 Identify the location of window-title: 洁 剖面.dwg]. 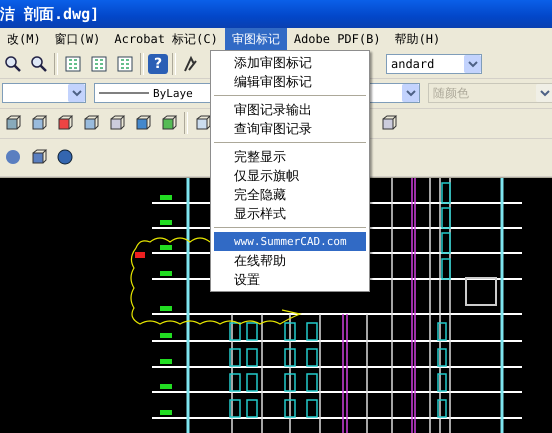
(50, 14).